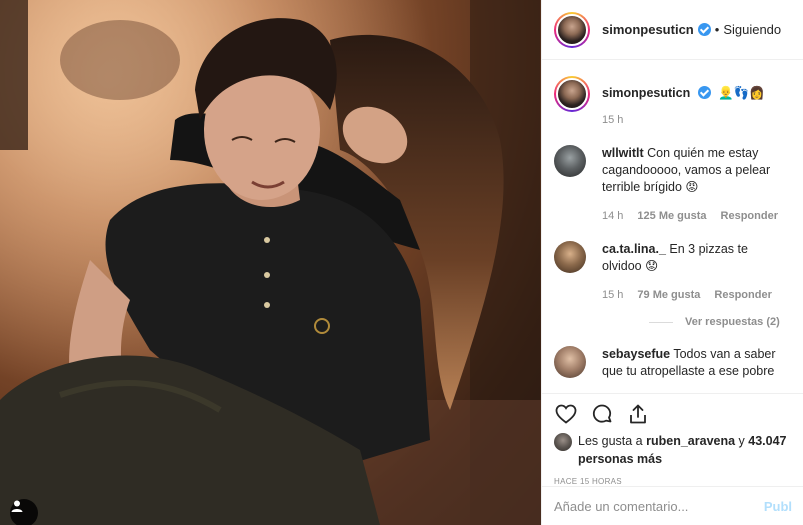 Image resolution: width=803 pixels, height=525 pixels. I want to click on liker-avatar, so click(563, 442).